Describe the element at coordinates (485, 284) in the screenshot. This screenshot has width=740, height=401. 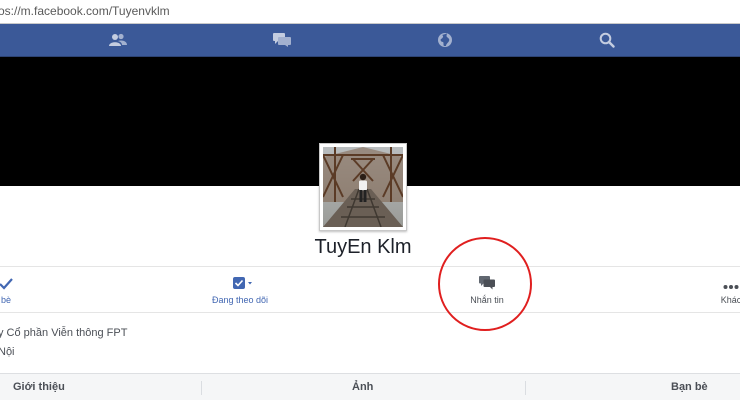
I see `highlight-circle` at that location.